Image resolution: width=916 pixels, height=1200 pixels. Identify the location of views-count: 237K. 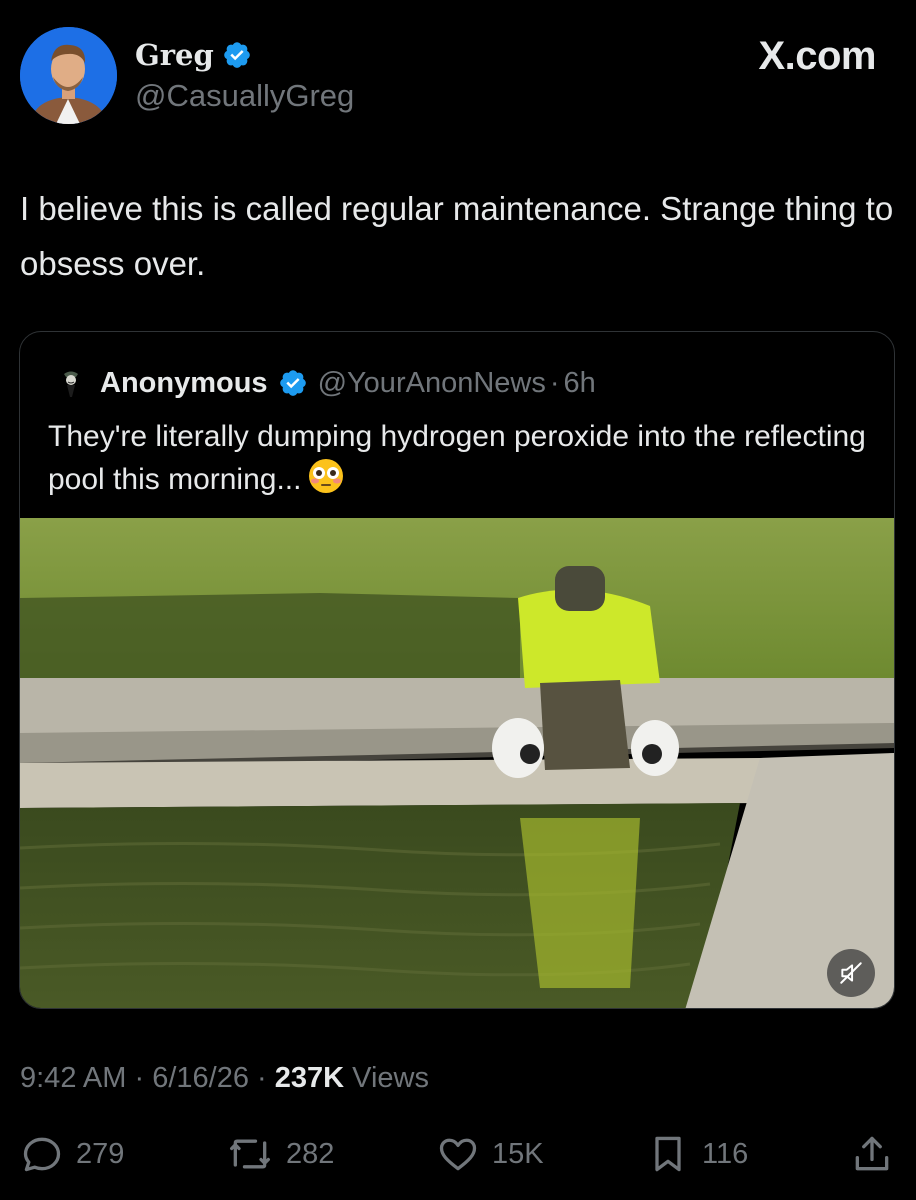
(309, 1078).